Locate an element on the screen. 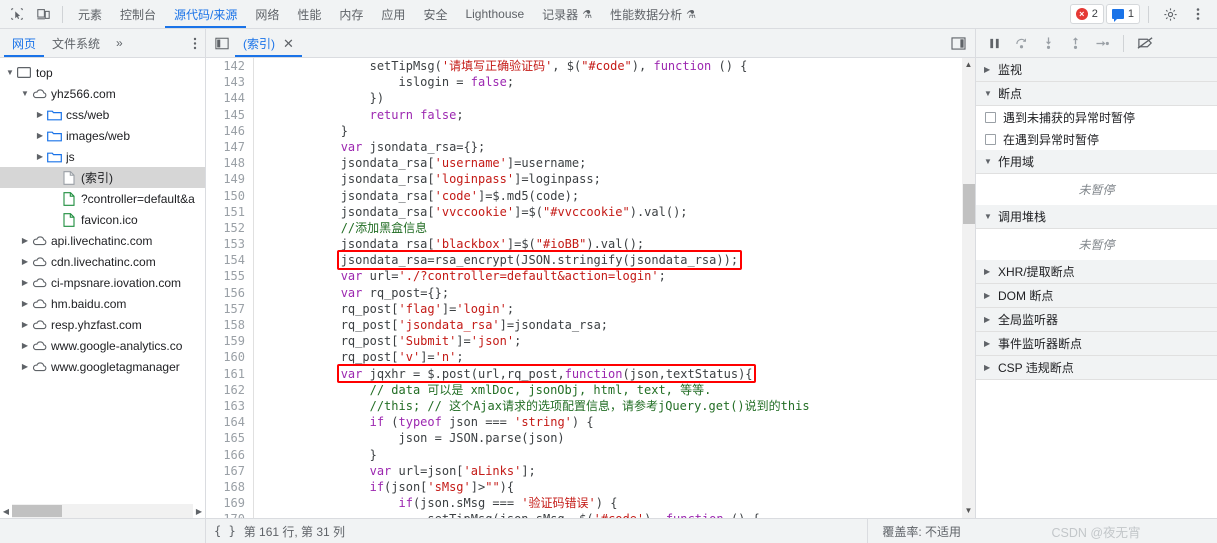 The width and height of the screenshot is (1217, 543). tree-item: ▶ api.livechatinc.com is located at coordinates (102, 240).